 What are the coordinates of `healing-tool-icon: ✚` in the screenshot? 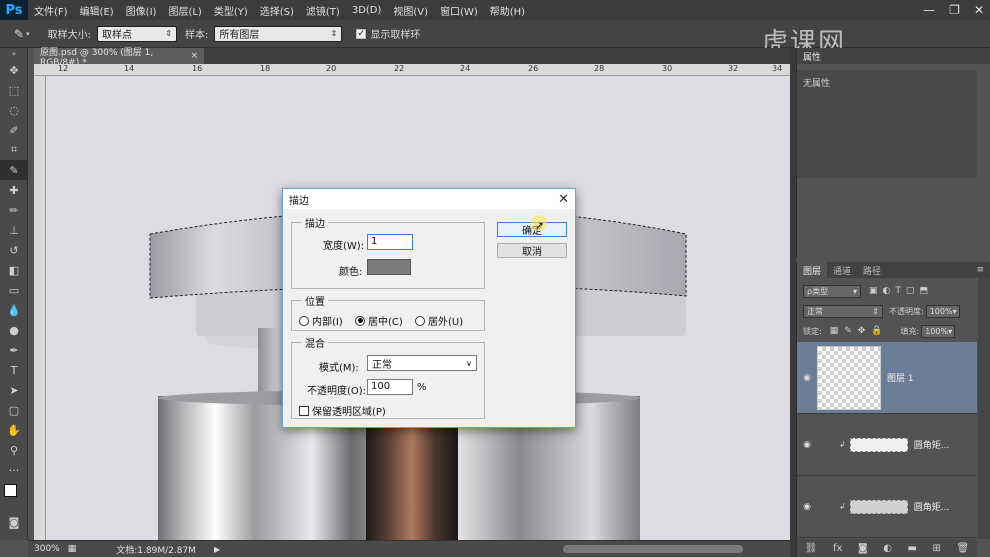 It's located at (14, 190).